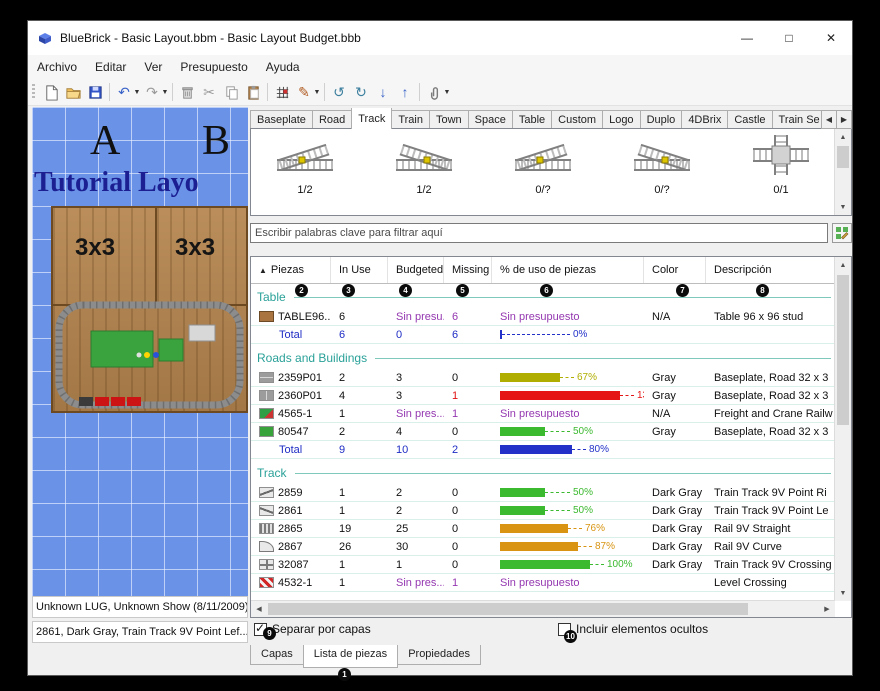 This screenshot has height=691, width=880. What do you see at coordinates (359, 270) in the screenshot?
I see `column-header-in-use: In Use` at bounding box center [359, 270].